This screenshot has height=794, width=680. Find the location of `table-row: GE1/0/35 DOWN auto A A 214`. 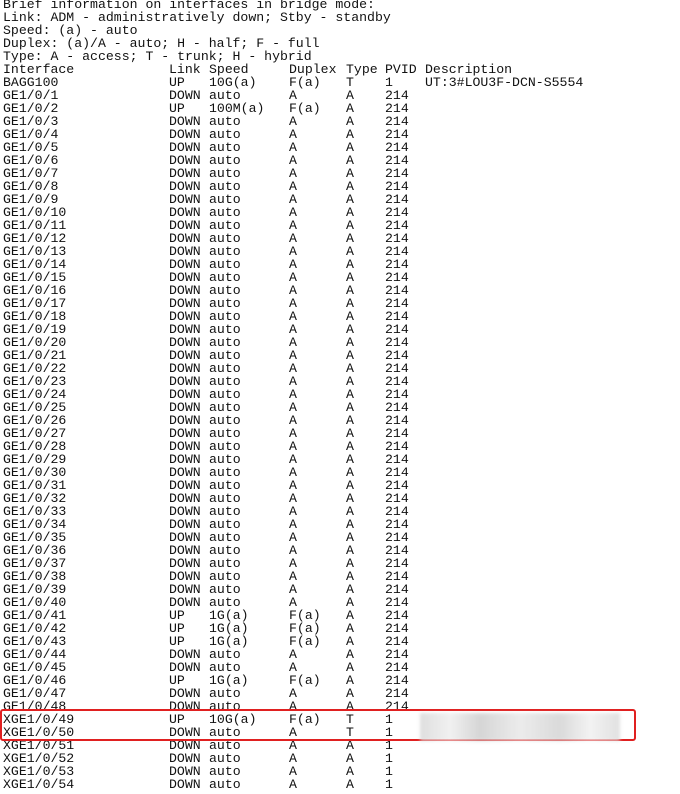

table-row: GE1/0/35 DOWN auto A A 214 is located at coordinates (341, 537).